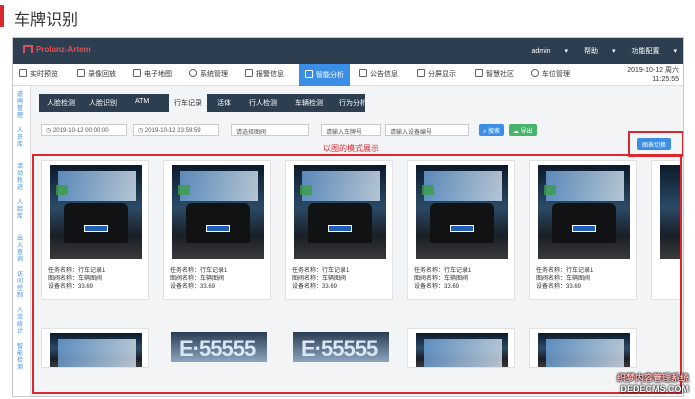 This screenshot has height=399, width=695. I want to click on search-button: ⌕ 搜索, so click(492, 130).